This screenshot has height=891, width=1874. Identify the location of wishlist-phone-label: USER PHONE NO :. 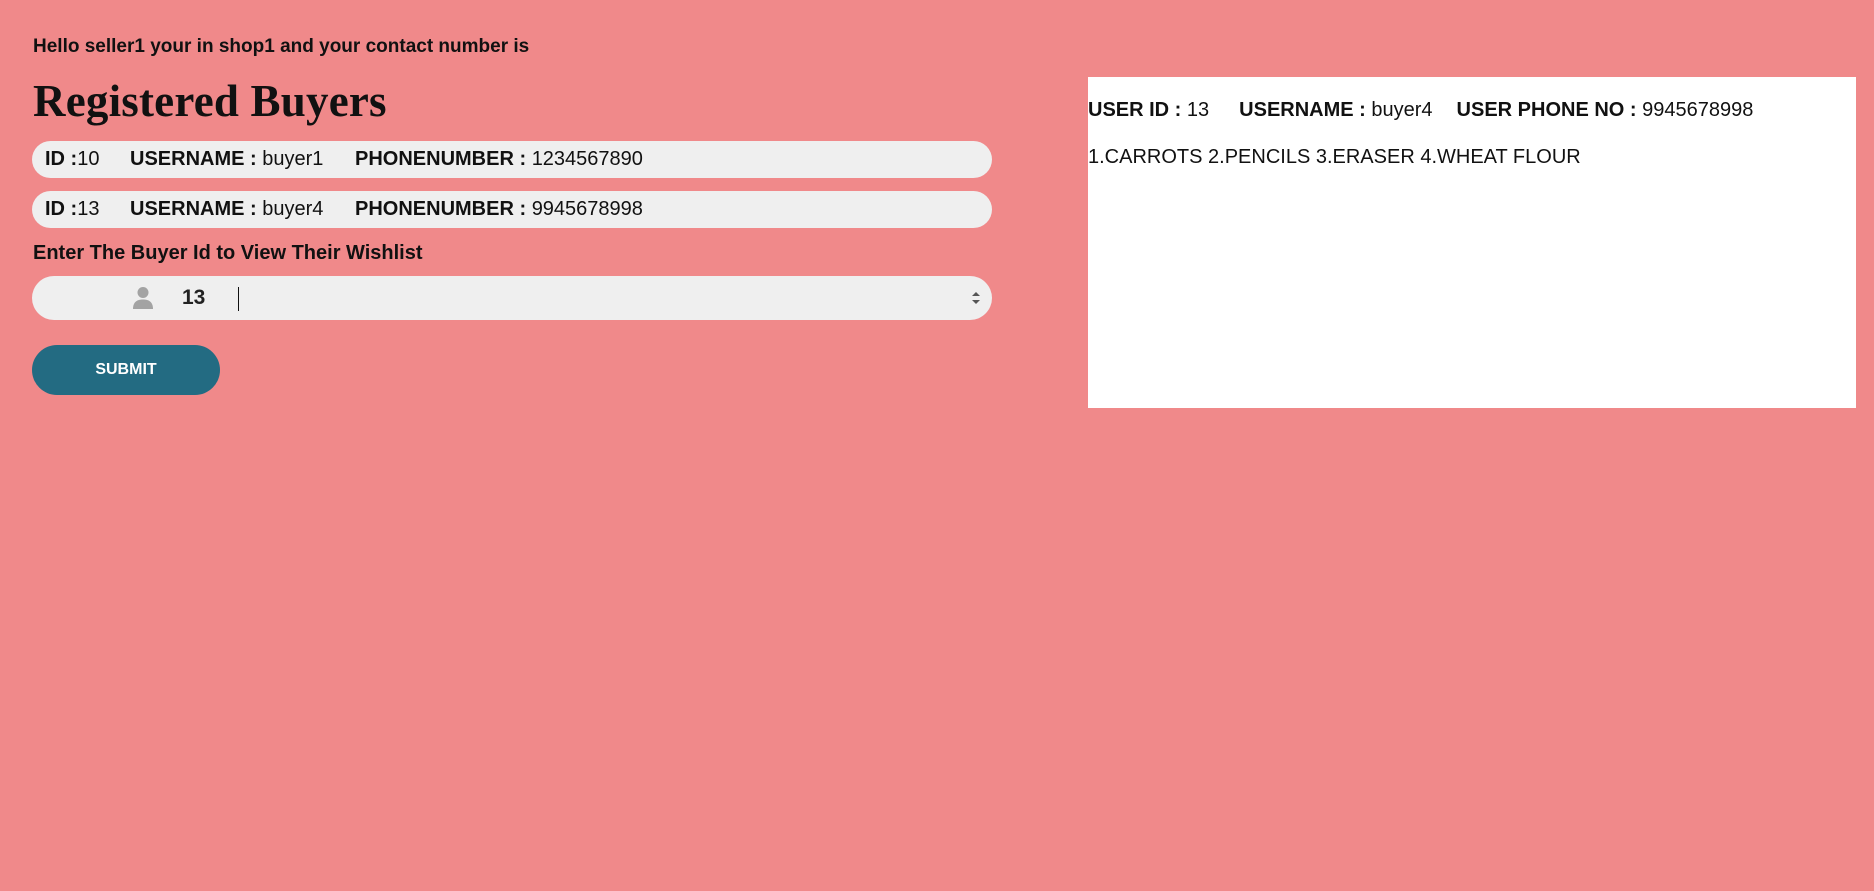
(1546, 110).